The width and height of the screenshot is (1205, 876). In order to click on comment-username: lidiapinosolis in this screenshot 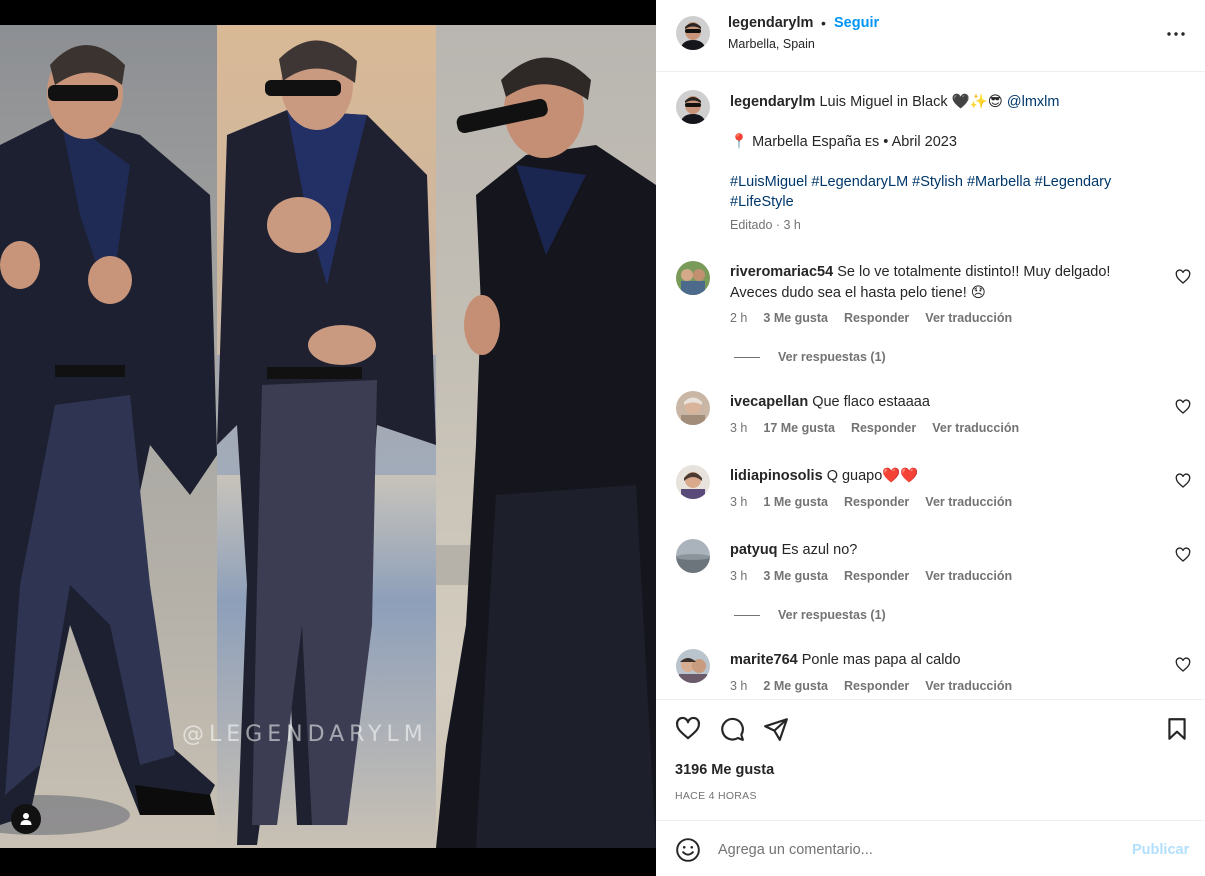, I will do `click(776, 476)`.